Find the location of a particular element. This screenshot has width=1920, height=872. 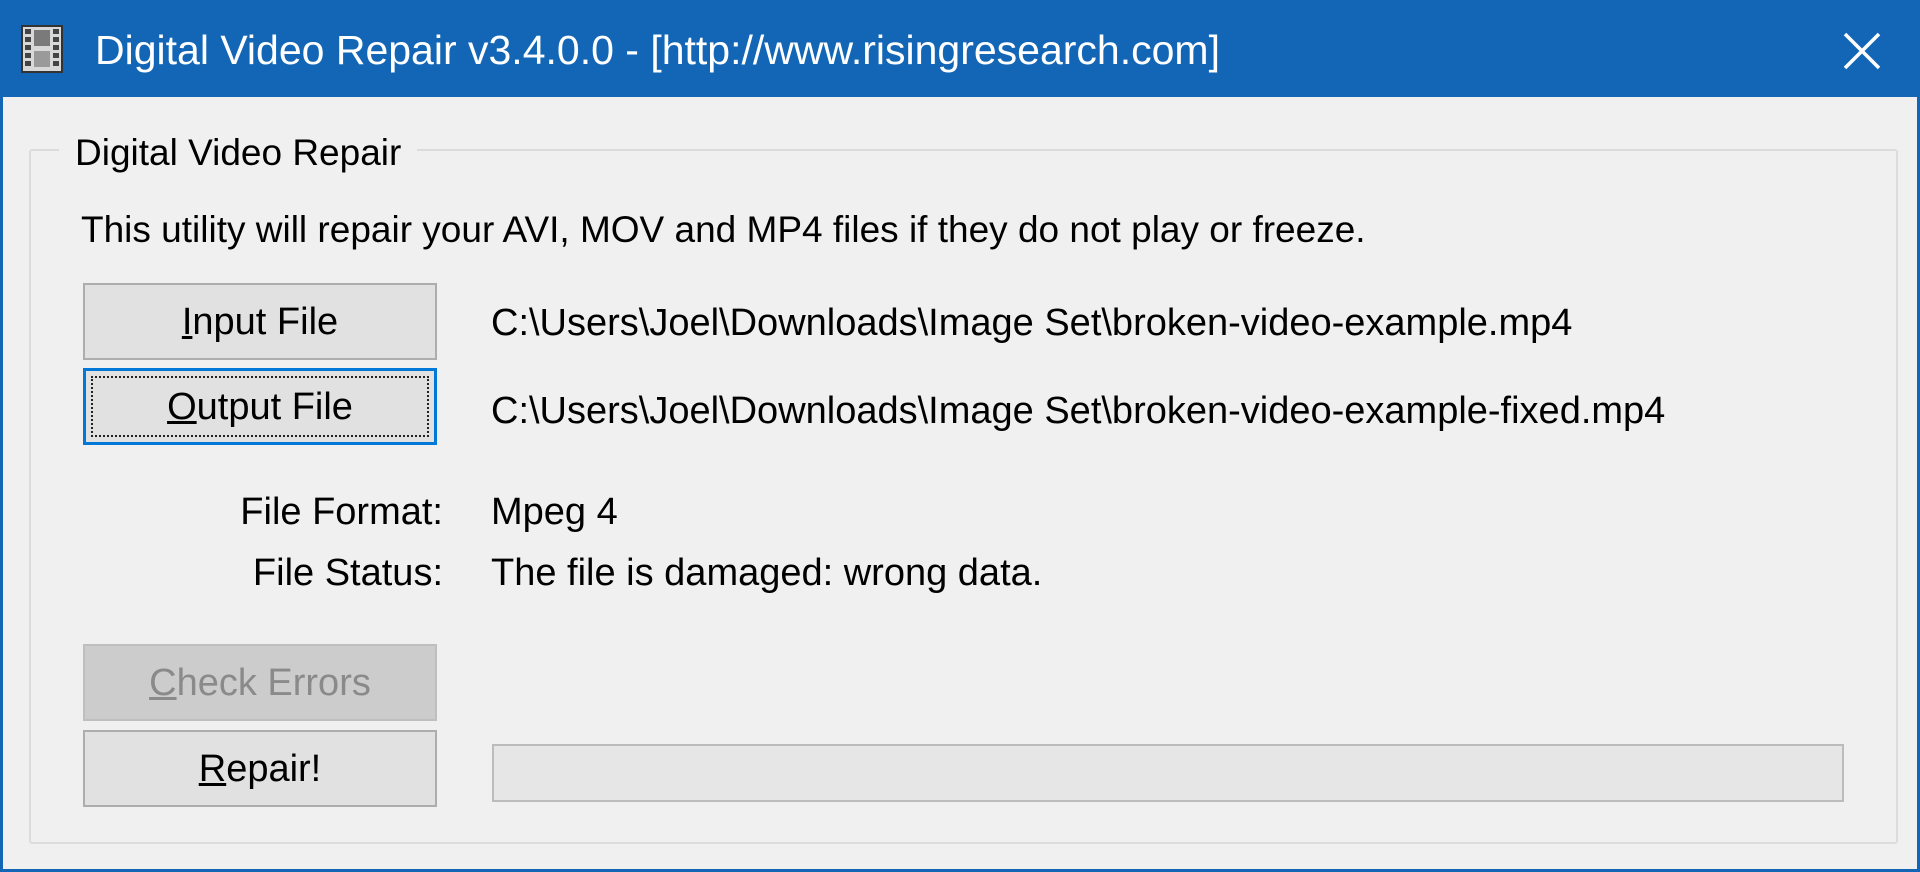

repair-mnemonic: R is located at coordinates (212, 768).